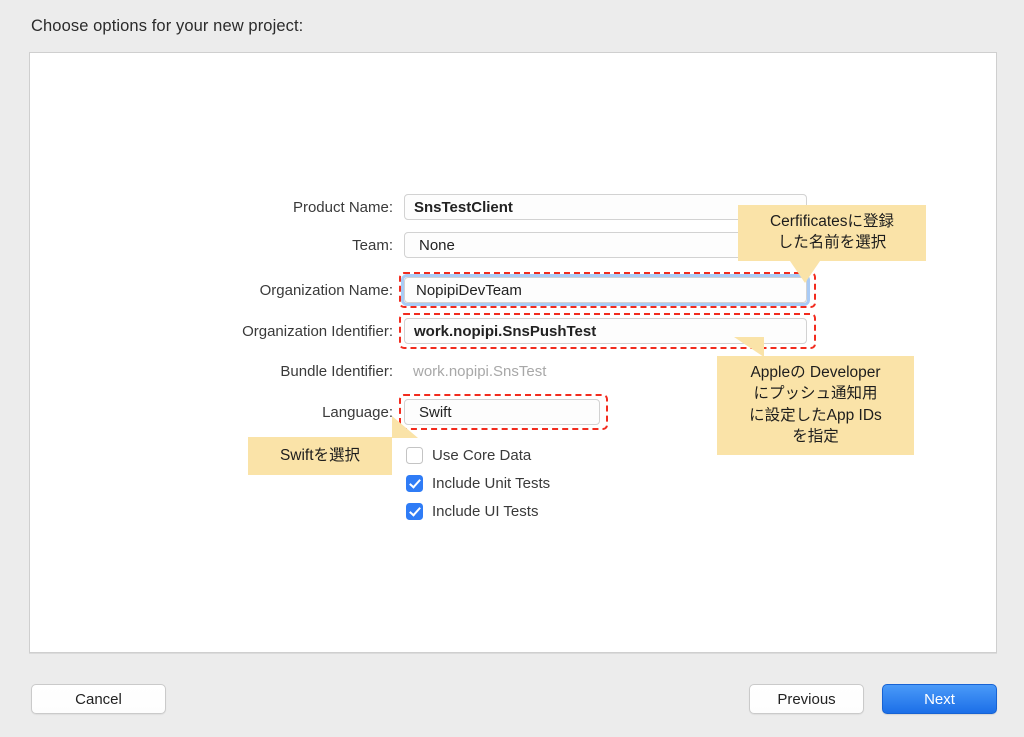 This screenshot has height=737, width=1024. I want to click on label-team: Team:, so click(372, 245).